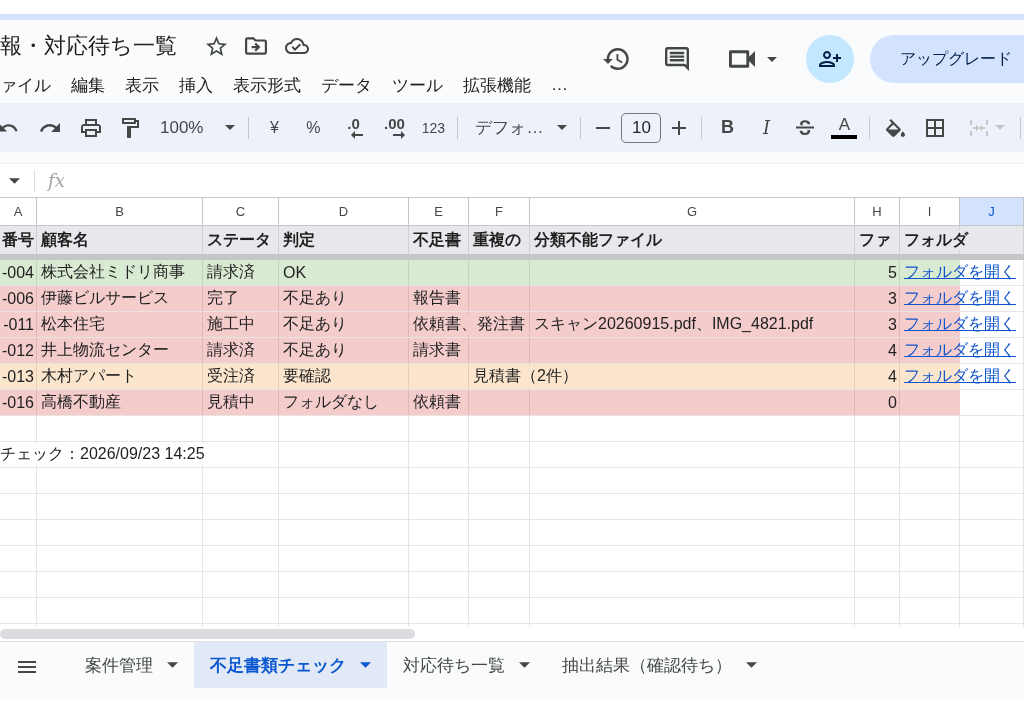 This screenshot has height=711, width=1024. Describe the element at coordinates (91, 127) in the screenshot. I see `print-icon` at that location.